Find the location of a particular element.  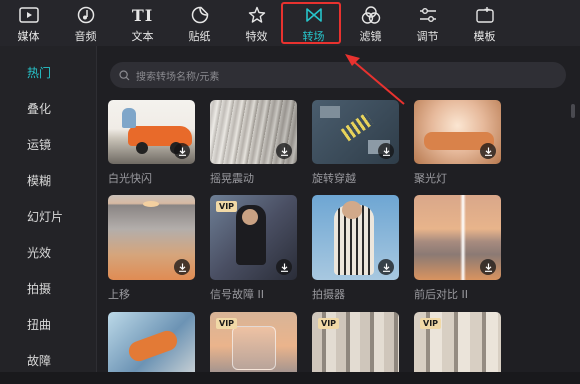

transition-card: 拍摄器 is located at coordinates (355, 248).